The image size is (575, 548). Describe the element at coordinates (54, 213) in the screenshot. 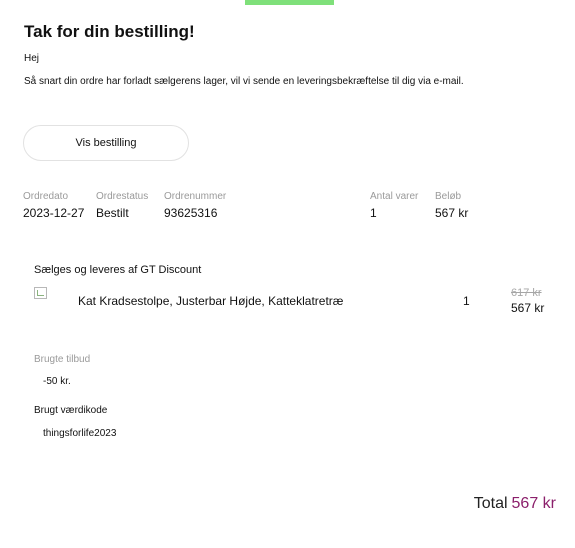

I see `order-date-value: 2023-12-27` at that location.